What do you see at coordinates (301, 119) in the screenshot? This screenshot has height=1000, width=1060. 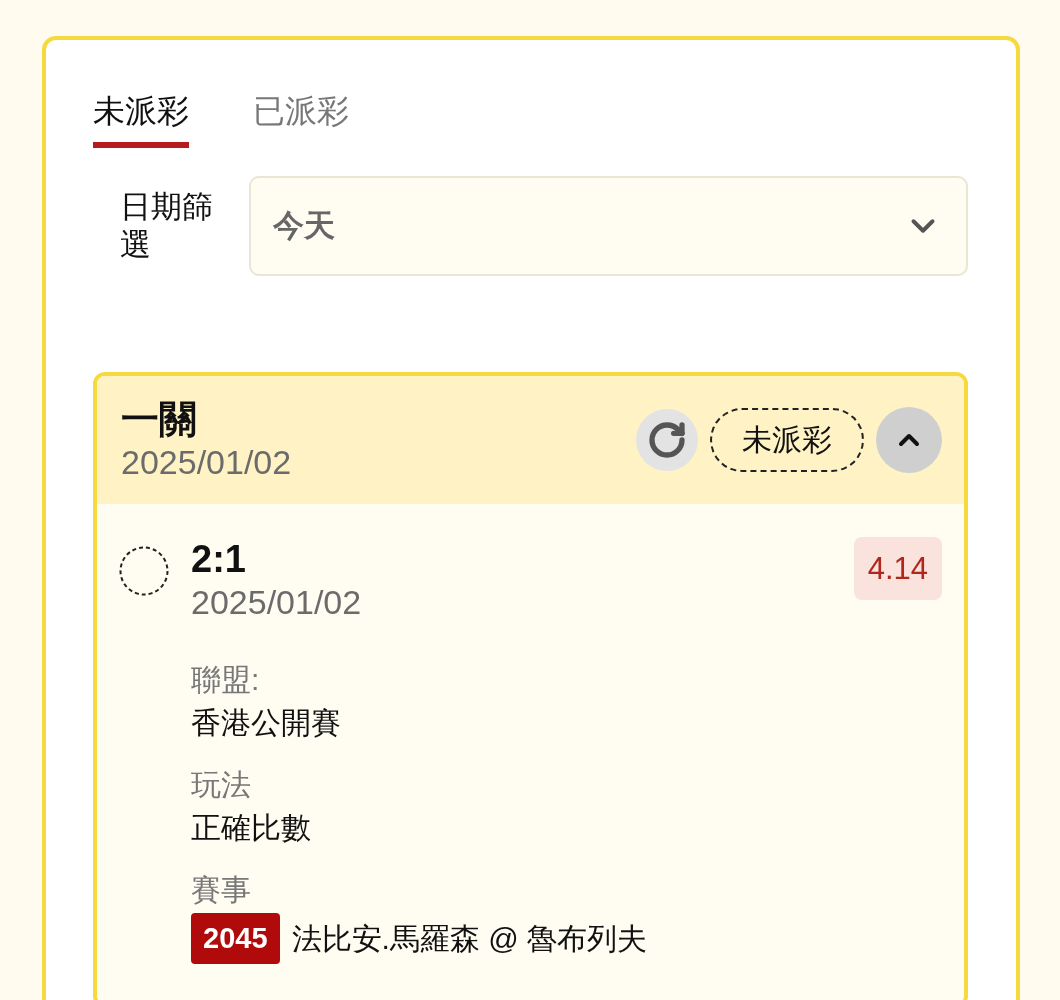 I see `tab: 已派彩` at bounding box center [301, 119].